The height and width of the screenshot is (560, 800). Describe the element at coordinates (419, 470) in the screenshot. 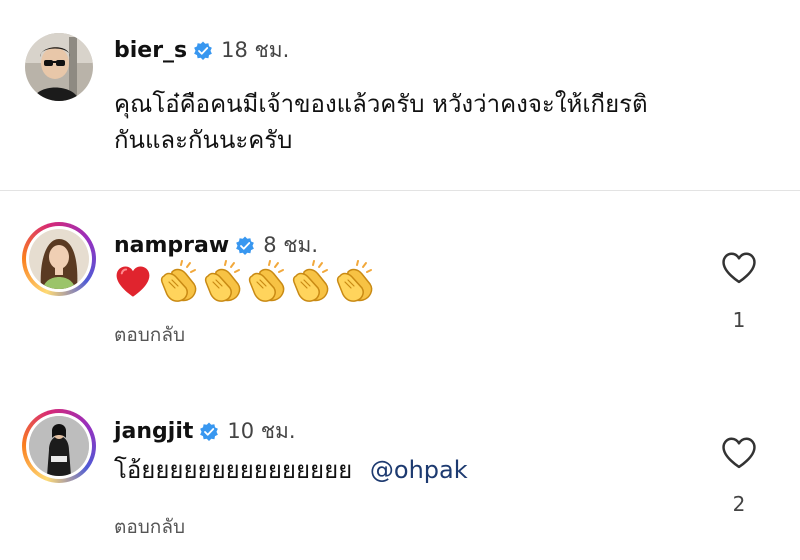

I see `mention-link: @ohpak` at that location.